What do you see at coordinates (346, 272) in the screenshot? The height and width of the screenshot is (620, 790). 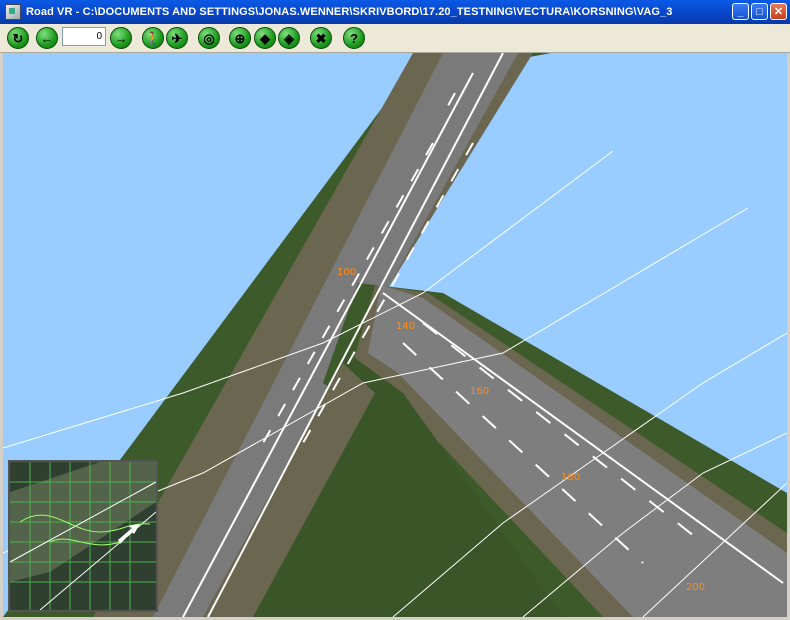 I see `station-label: 100` at bounding box center [346, 272].